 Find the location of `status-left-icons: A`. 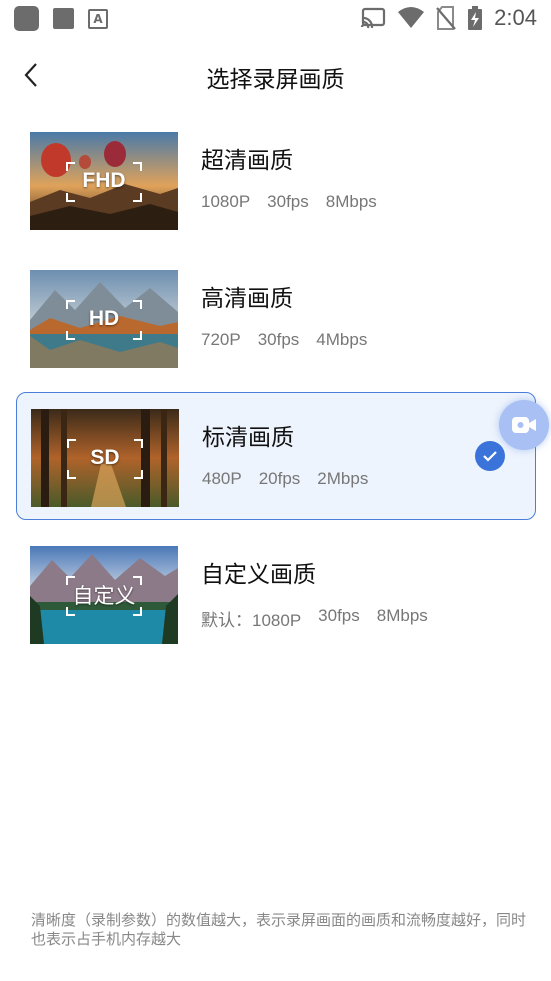

status-left-icons: A is located at coordinates (61, 18).